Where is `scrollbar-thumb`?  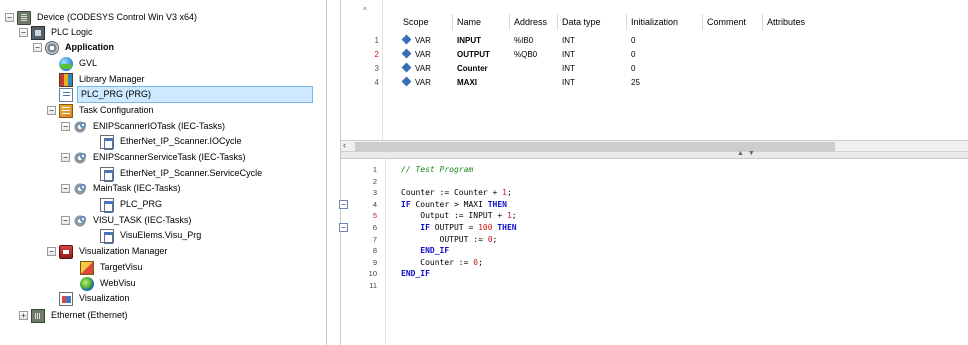 scrollbar-thumb is located at coordinates (595, 146).